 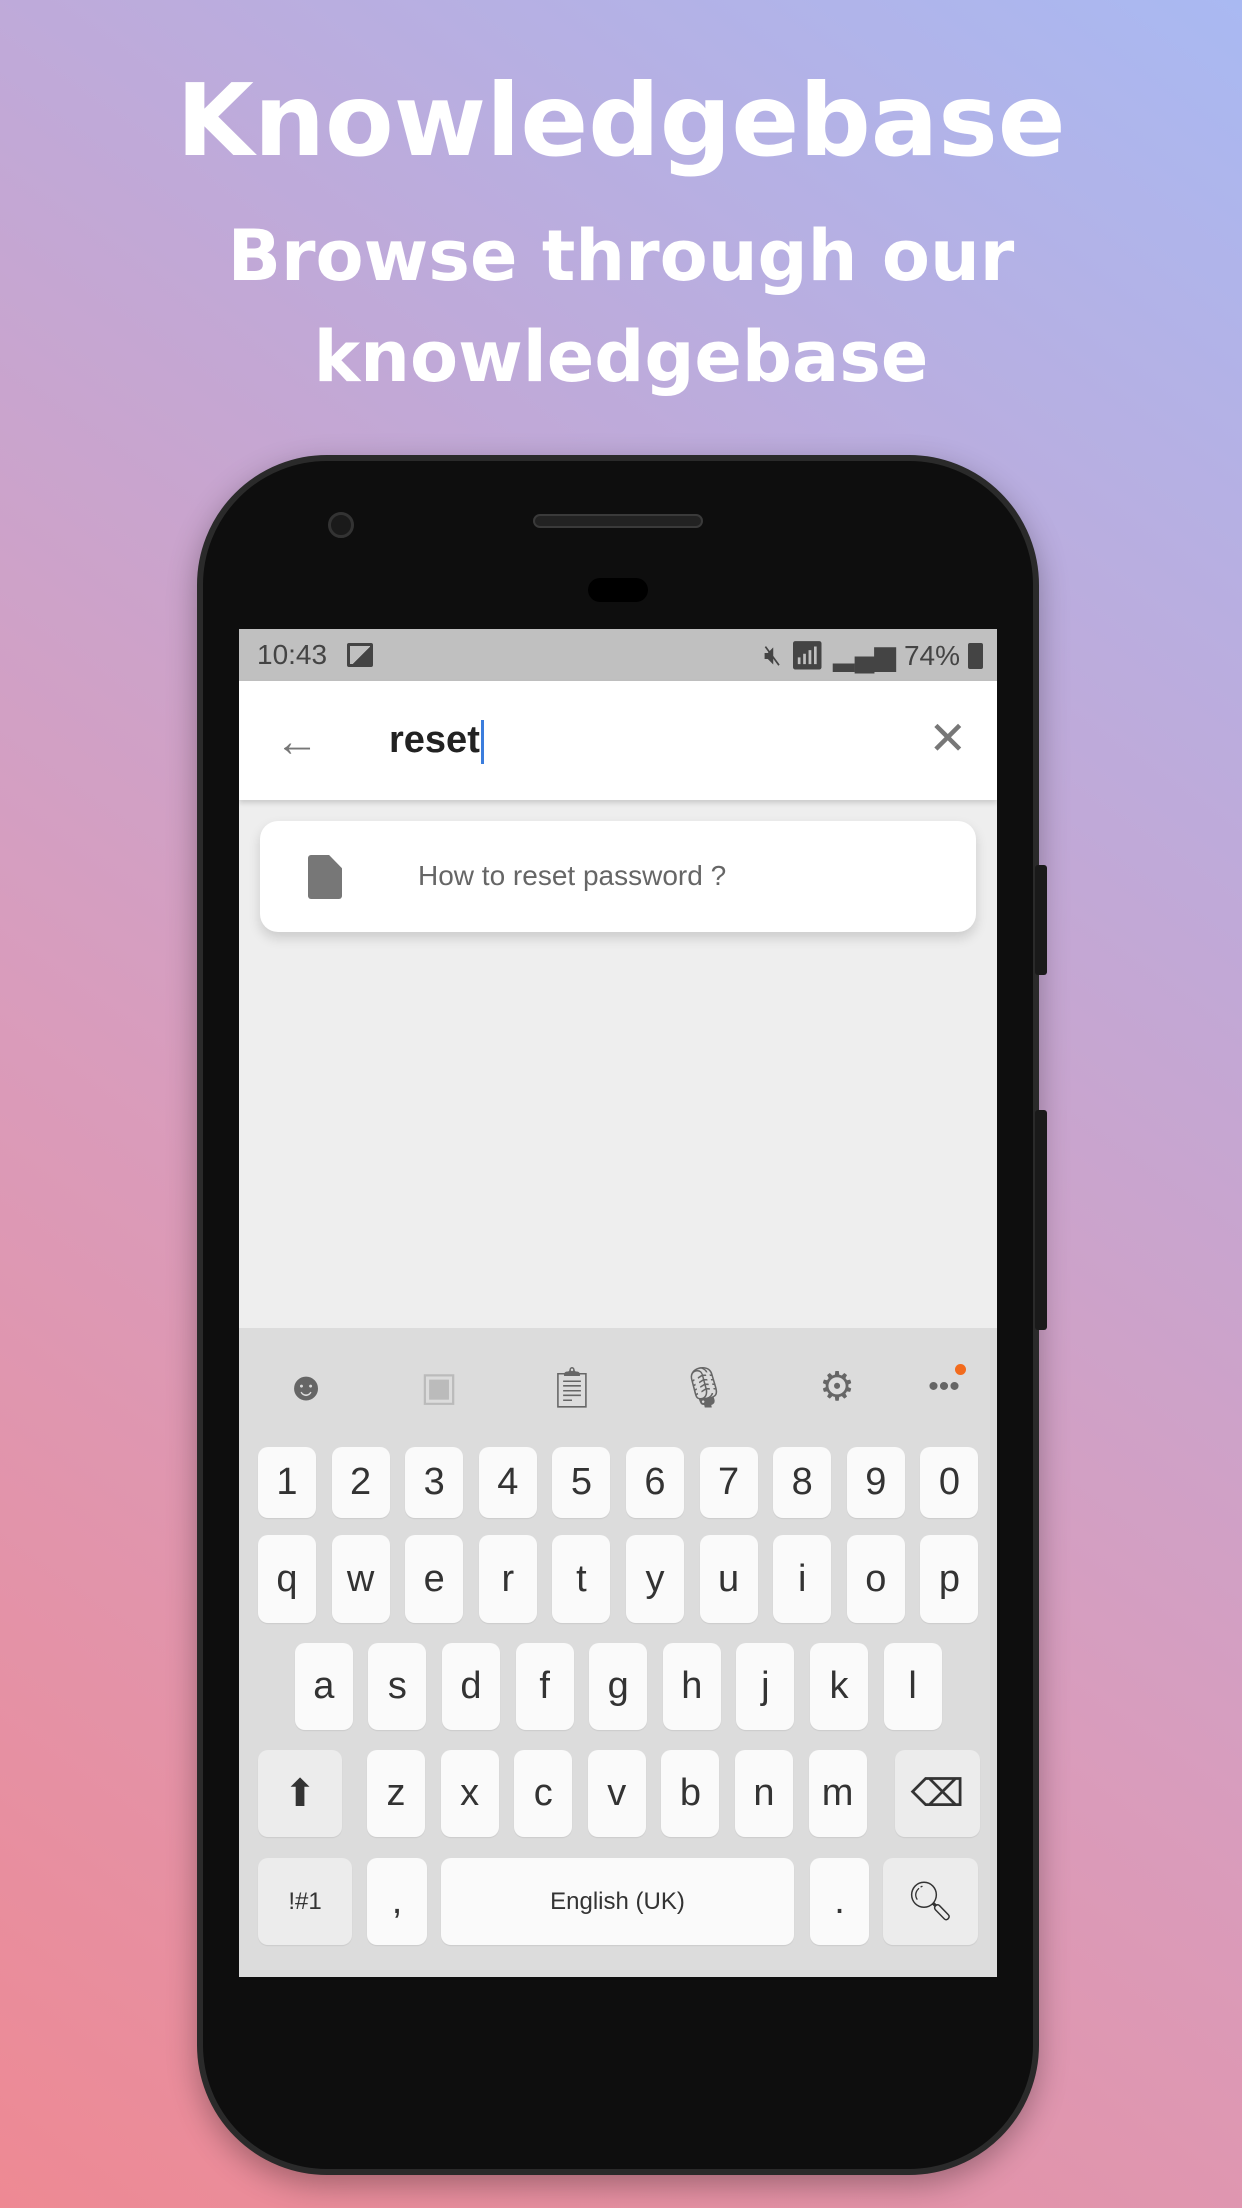 What do you see at coordinates (621, 256) in the screenshot?
I see `promo-subtitle-line1: Browse through our` at bounding box center [621, 256].